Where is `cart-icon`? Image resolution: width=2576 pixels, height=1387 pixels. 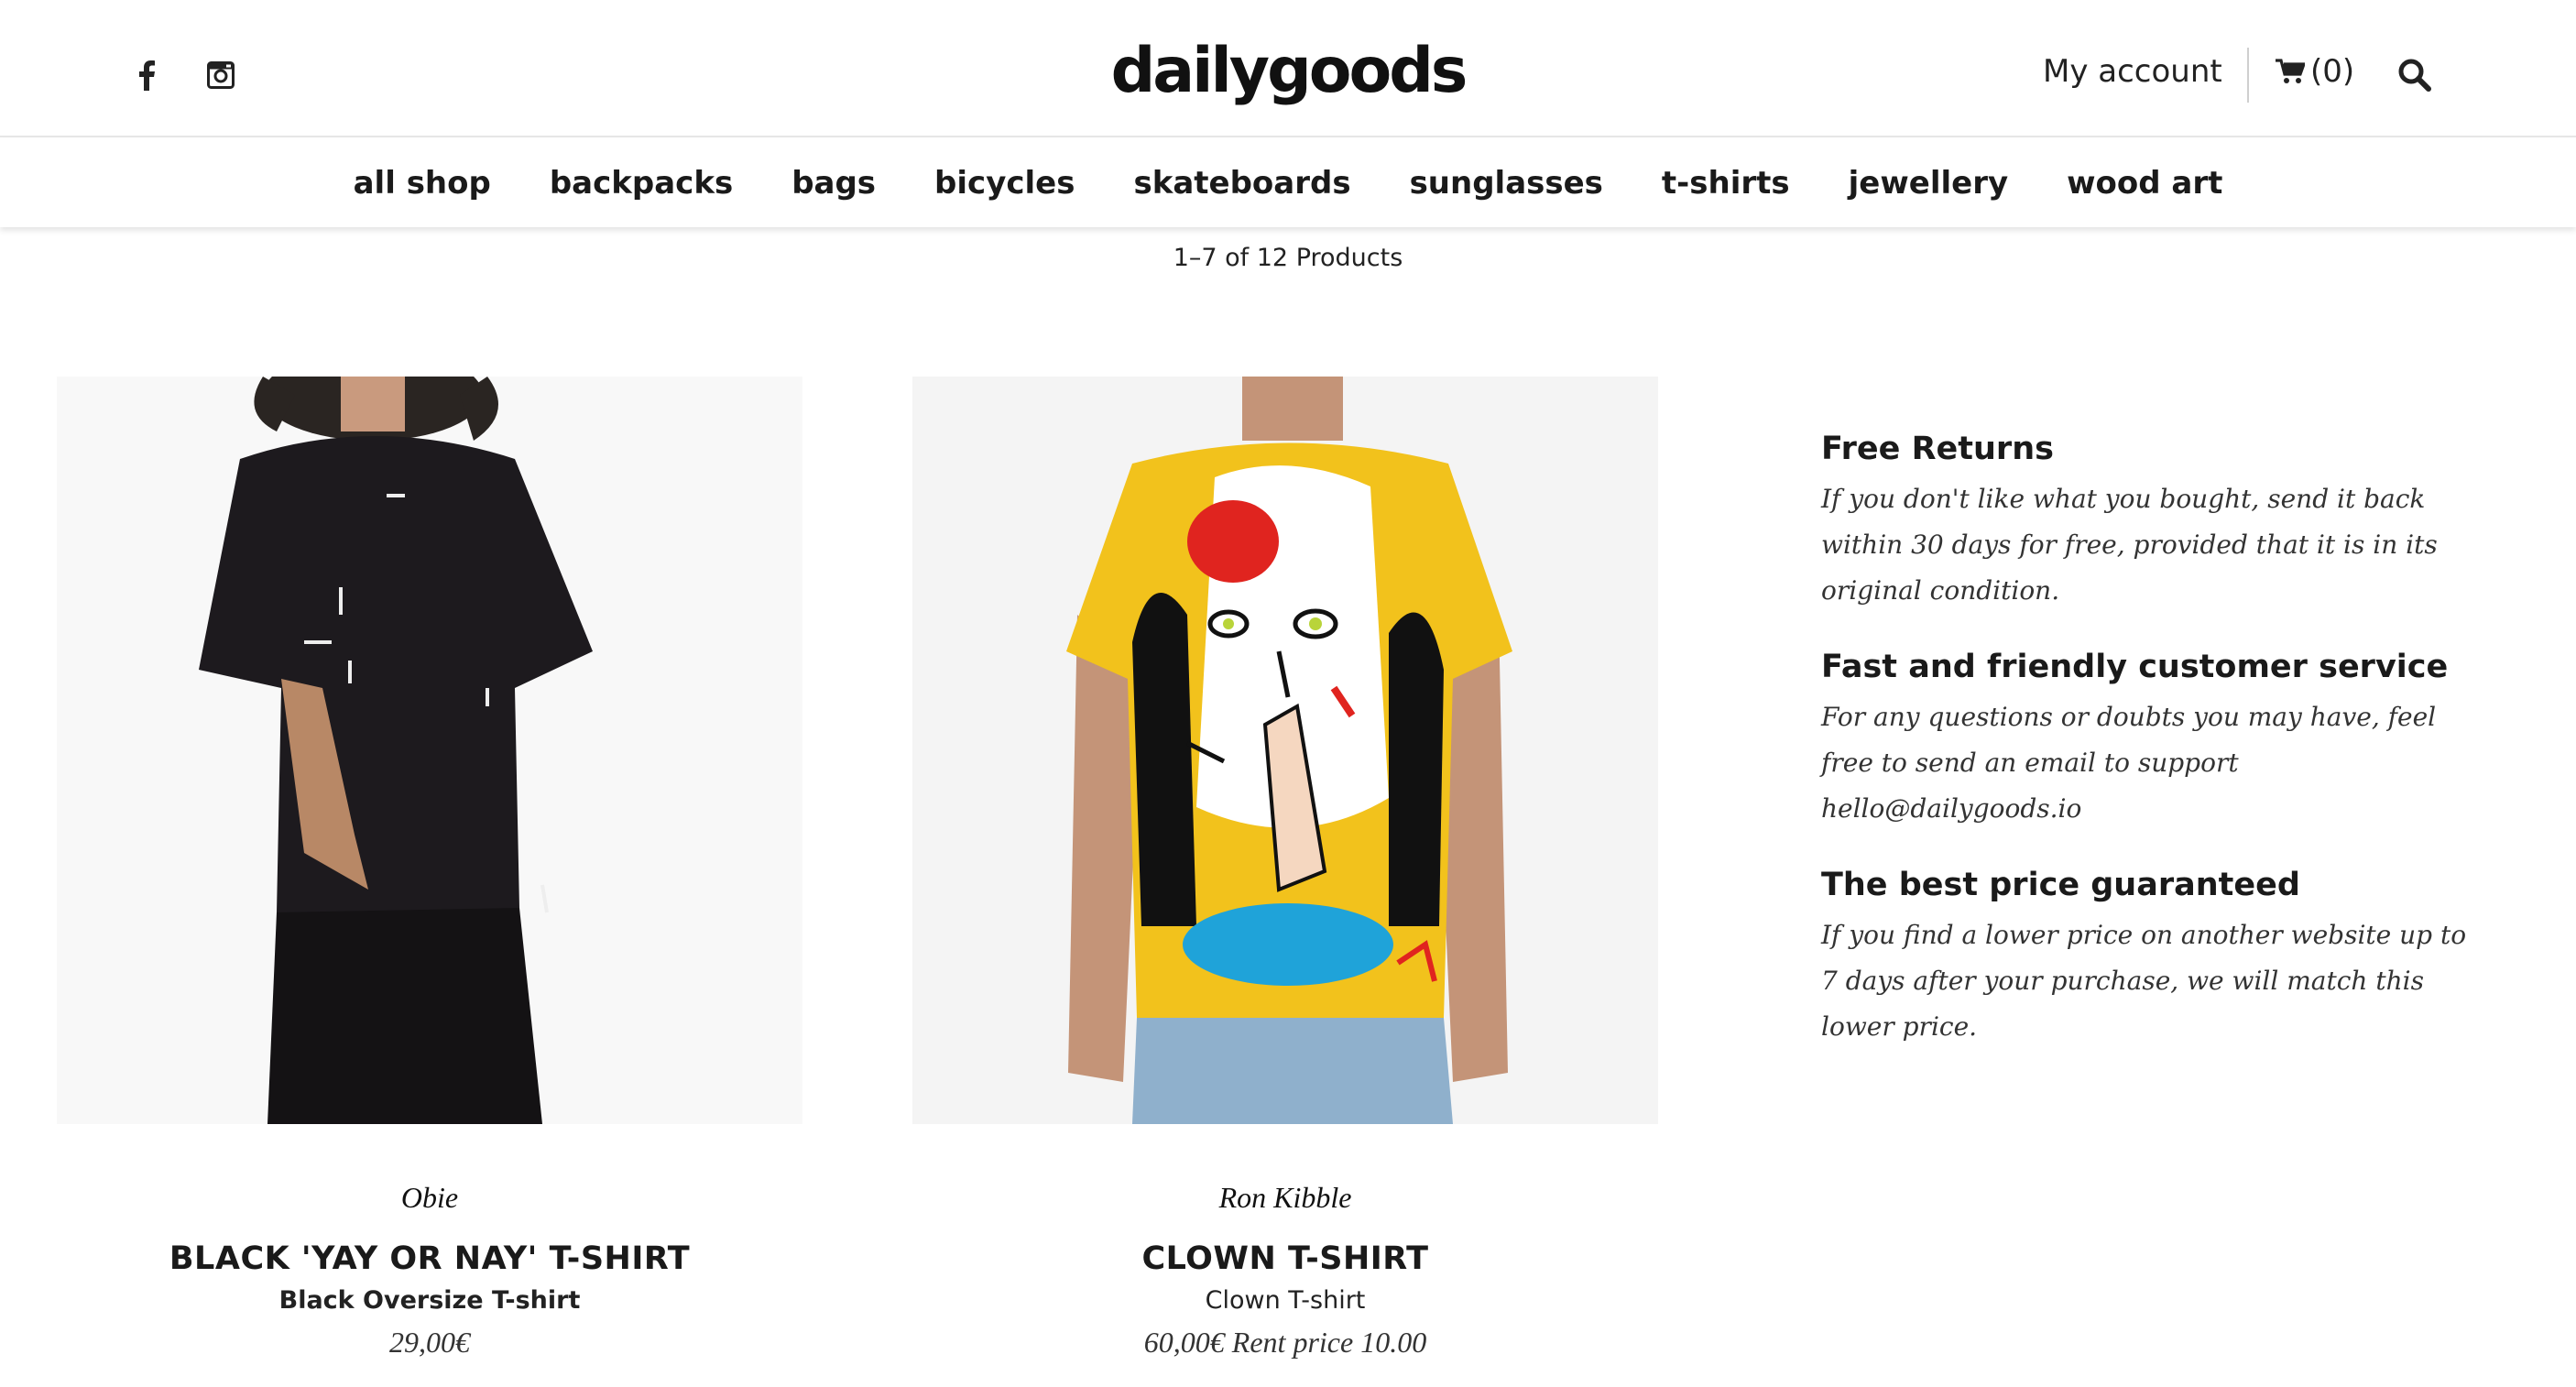
cart-icon is located at coordinates (2291, 71).